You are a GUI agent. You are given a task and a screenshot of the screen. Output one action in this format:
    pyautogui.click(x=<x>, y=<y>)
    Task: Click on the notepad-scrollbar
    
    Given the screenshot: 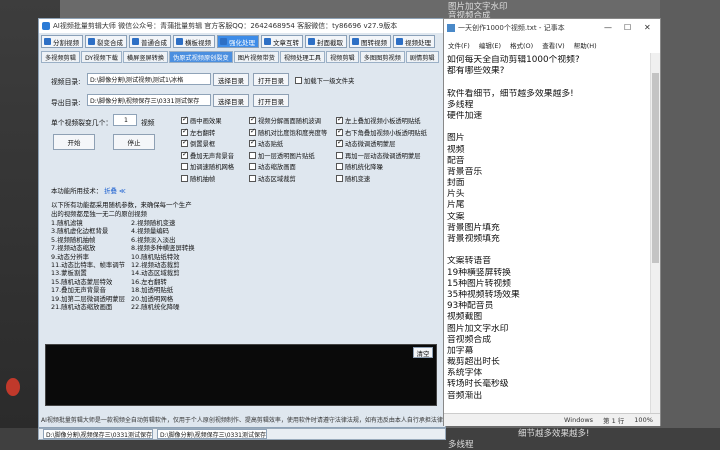 What is the action you would take?
    pyautogui.click(x=655, y=233)
    